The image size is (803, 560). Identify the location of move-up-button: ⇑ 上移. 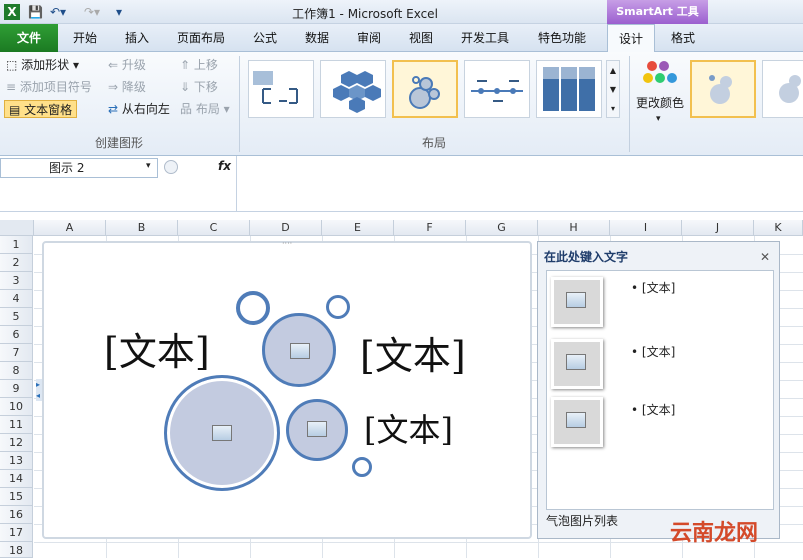
(199, 65).